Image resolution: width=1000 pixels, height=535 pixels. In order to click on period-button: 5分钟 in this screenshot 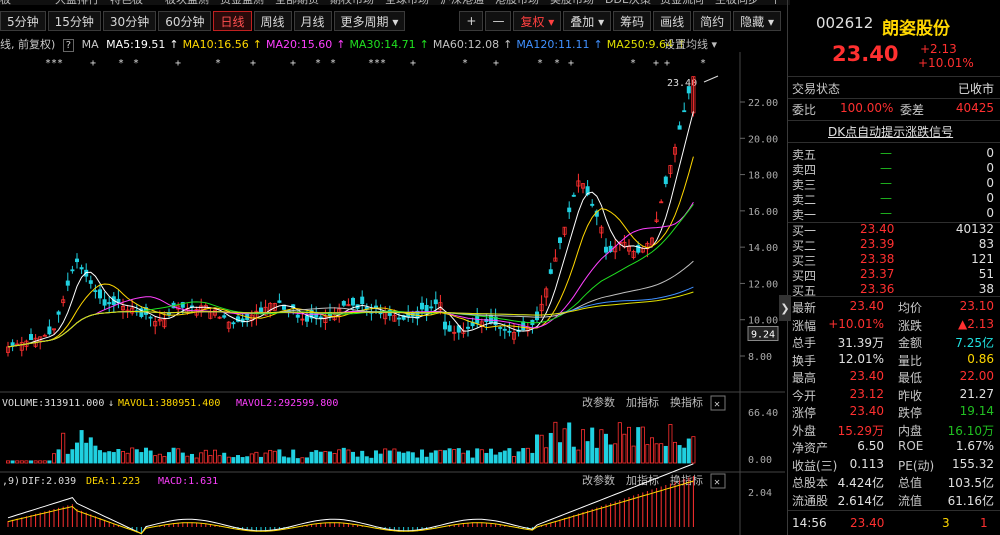, I will do `click(23, 21)`.